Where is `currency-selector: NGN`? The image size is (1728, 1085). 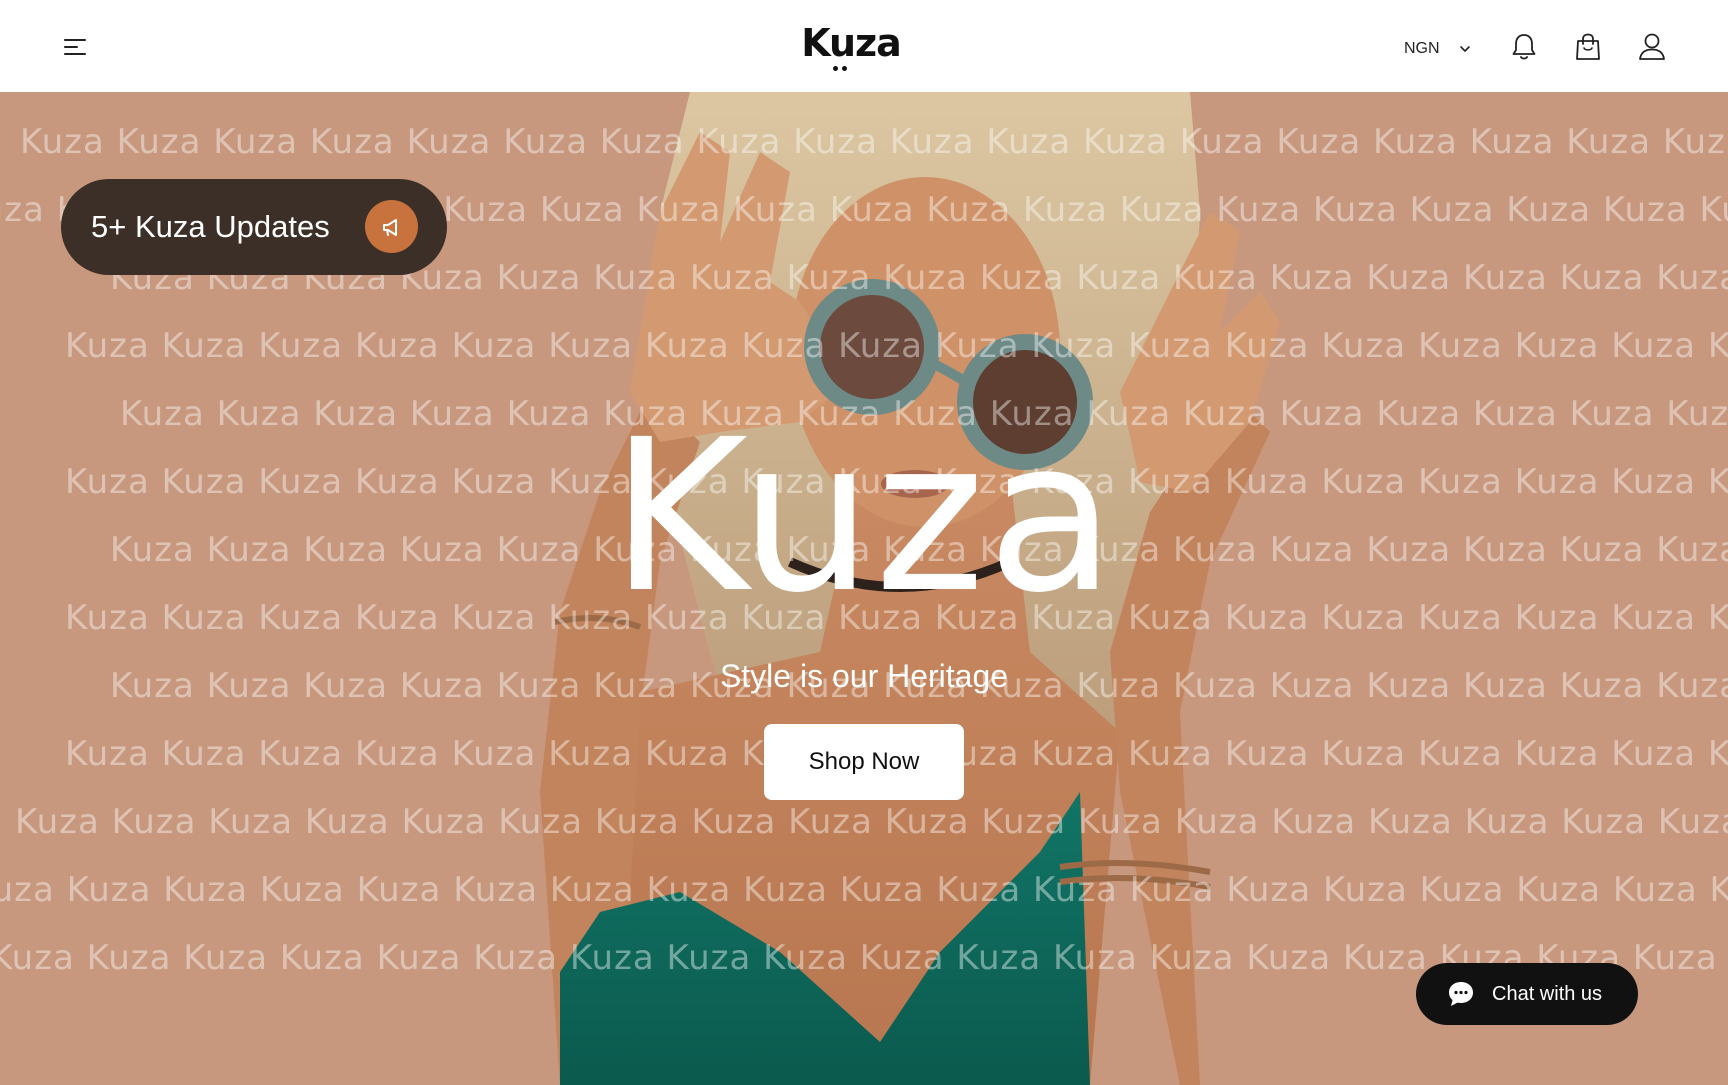
currency-selector: NGN is located at coordinates (1438, 49).